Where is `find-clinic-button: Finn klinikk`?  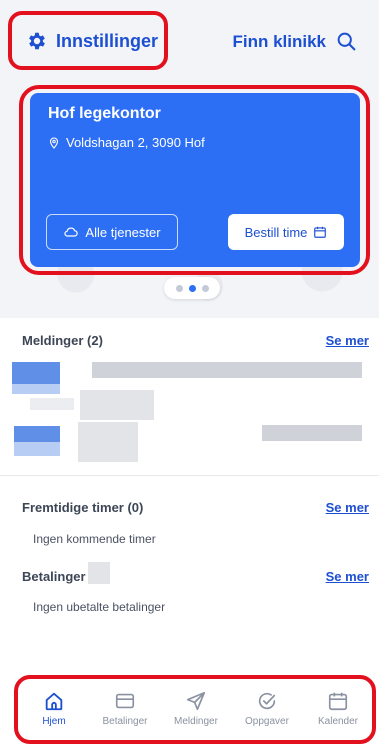
find-clinic-button: Finn klinikk is located at coordinates (294, 41).